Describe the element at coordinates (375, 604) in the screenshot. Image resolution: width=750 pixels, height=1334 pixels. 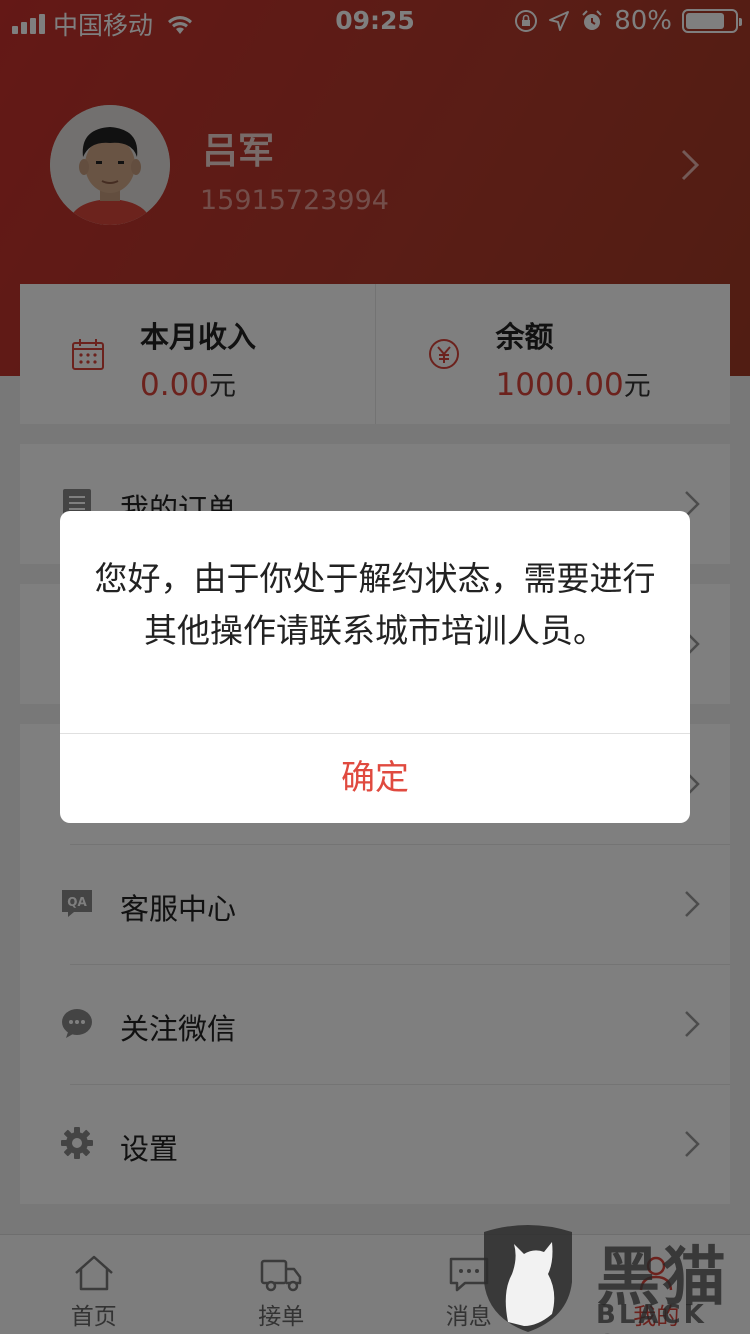
I see `dialog-message: 您好，由于你处于解约状态，需要进行其他操作请联系城市培训人员。` at that location.